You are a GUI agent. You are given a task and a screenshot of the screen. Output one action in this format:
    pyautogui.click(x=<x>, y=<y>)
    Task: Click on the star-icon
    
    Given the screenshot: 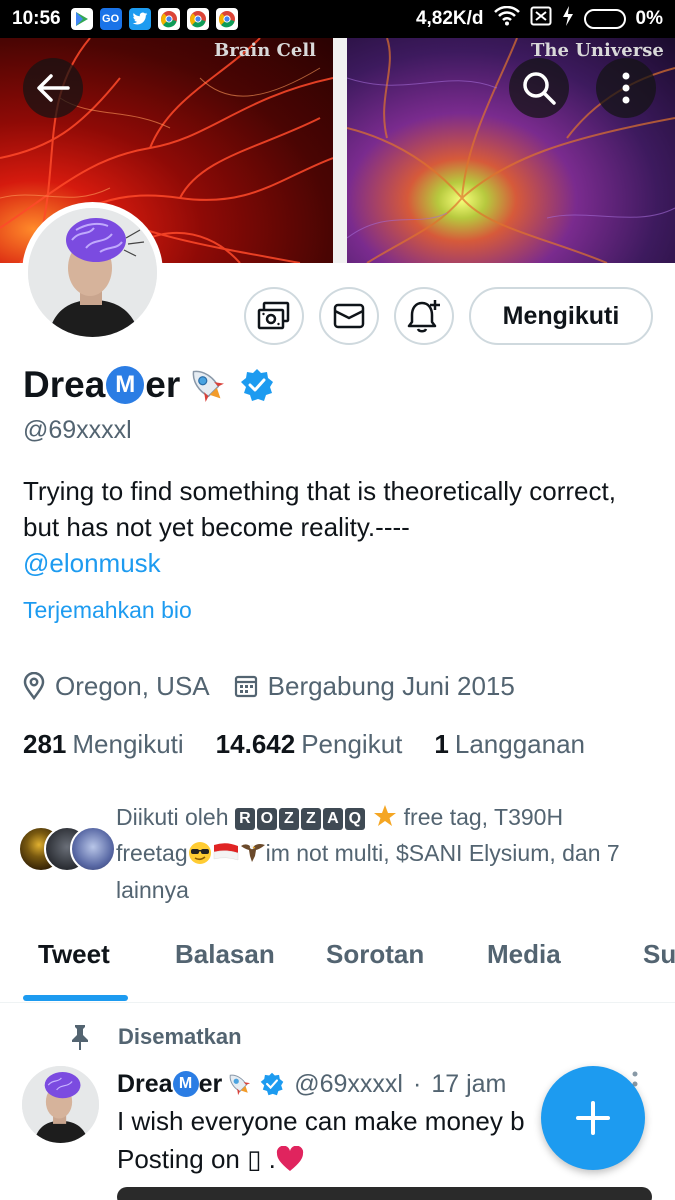 What is the action you would take?
    pyautogui.click(x=385, y=820)
    